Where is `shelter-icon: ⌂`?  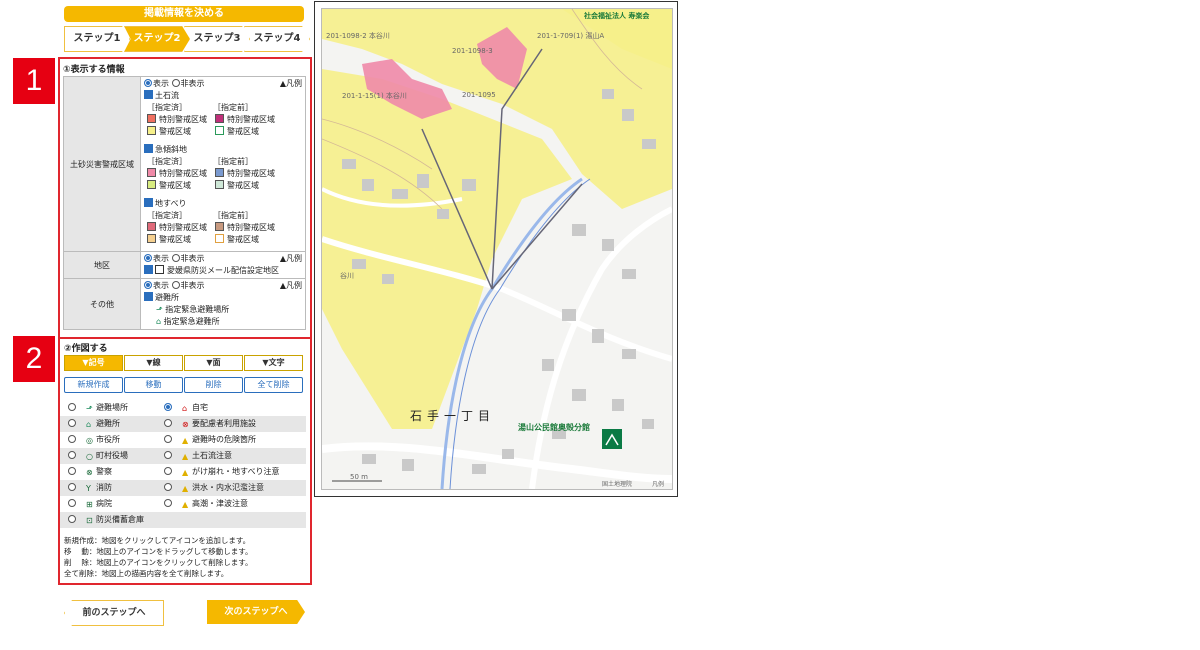 shelter-icon: ⌂ is located at coordinates (89, 424).